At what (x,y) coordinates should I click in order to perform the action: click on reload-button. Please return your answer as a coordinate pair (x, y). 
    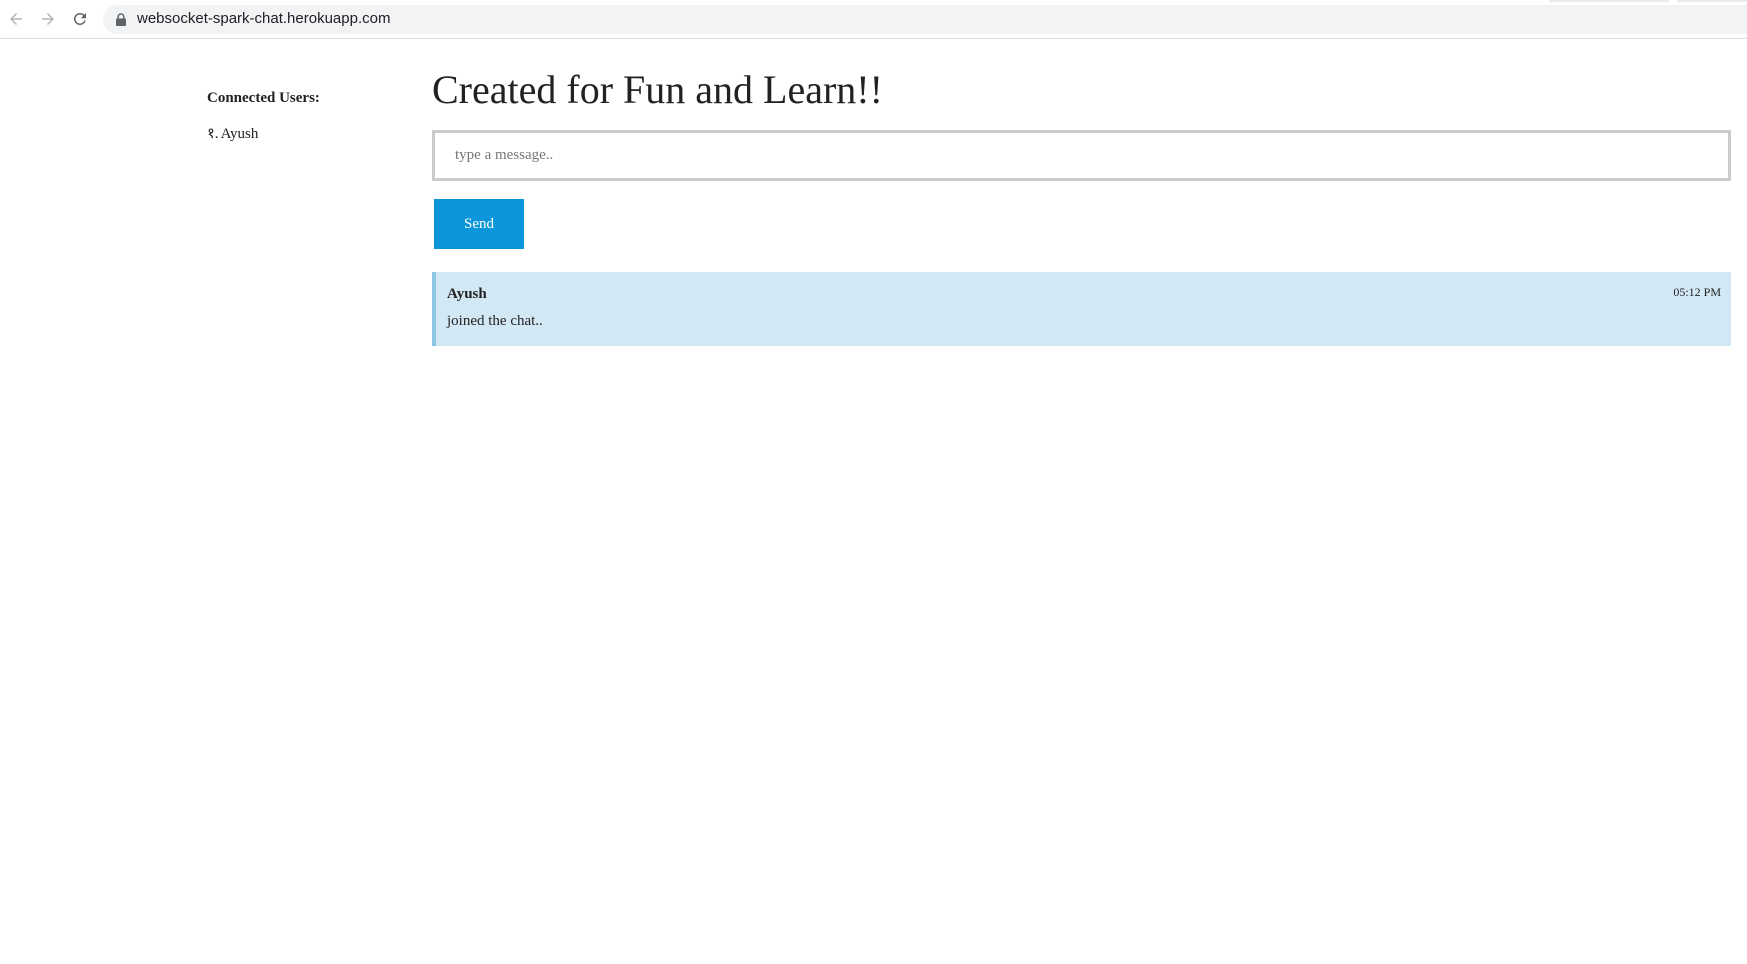
    Looking at the image, I should click on (80, 19).